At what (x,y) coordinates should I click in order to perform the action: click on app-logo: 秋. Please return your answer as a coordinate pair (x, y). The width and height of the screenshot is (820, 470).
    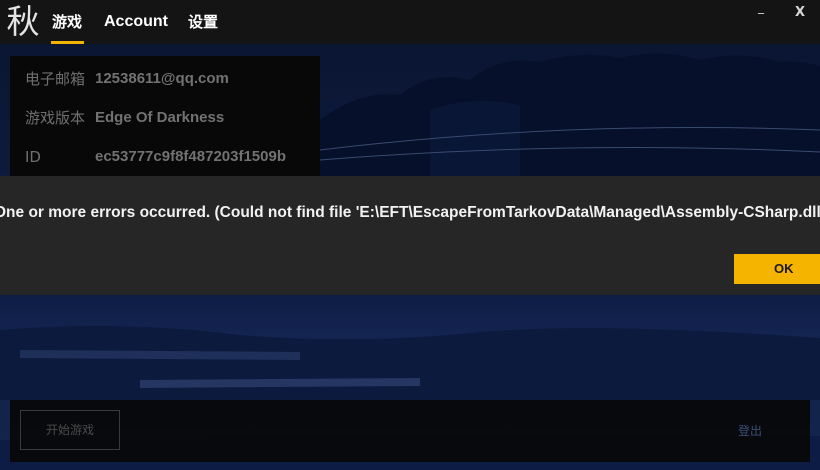
    Looking at the image, I should click on (23, 21).